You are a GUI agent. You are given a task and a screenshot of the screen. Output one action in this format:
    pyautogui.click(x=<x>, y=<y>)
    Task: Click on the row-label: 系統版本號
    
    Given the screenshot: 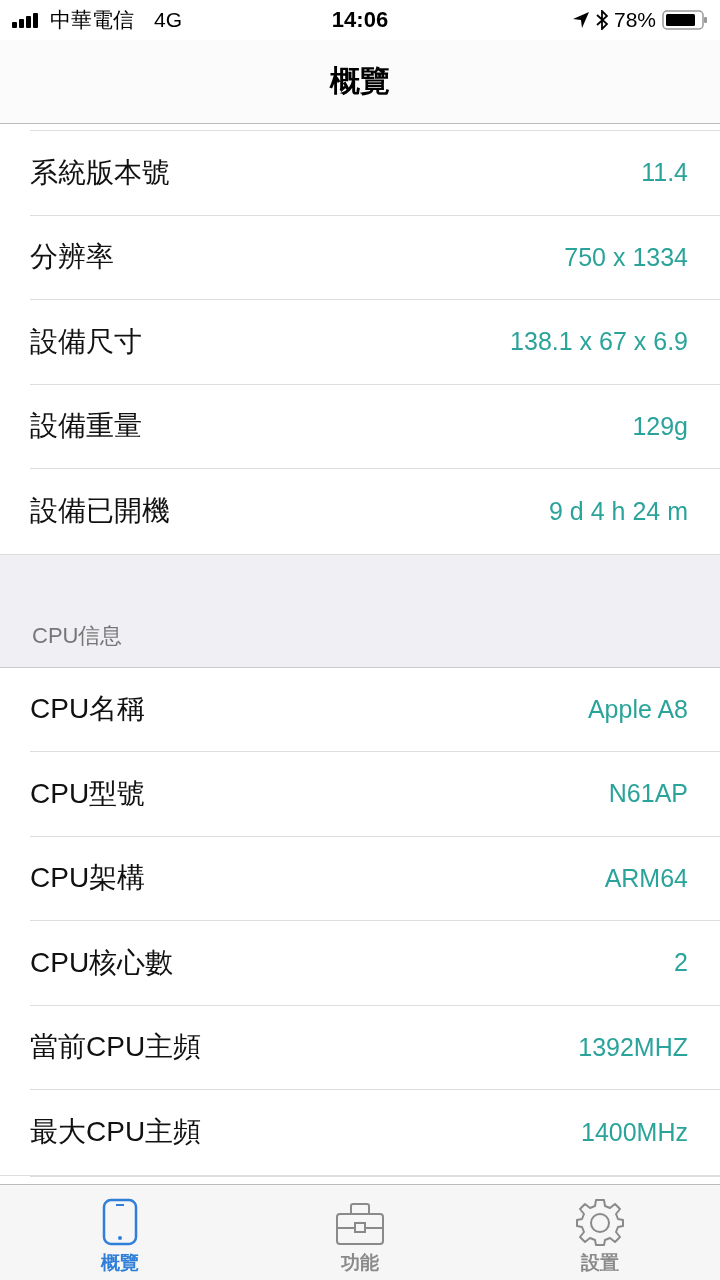 What is the action you would take?
    pyautogui.click(x=100, y=172)
    